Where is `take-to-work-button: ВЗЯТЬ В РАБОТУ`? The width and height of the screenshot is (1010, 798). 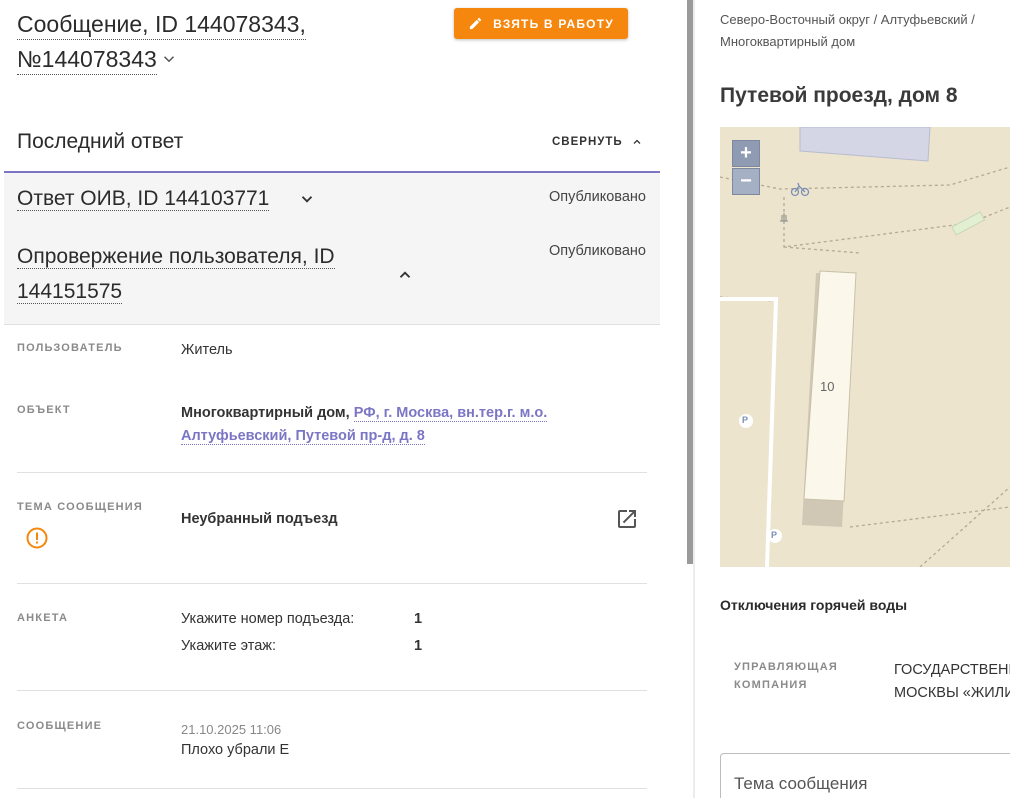 take-to-work-button: ВЗЯТЬ В РАБОТУ is located at coordinates (541, 23).